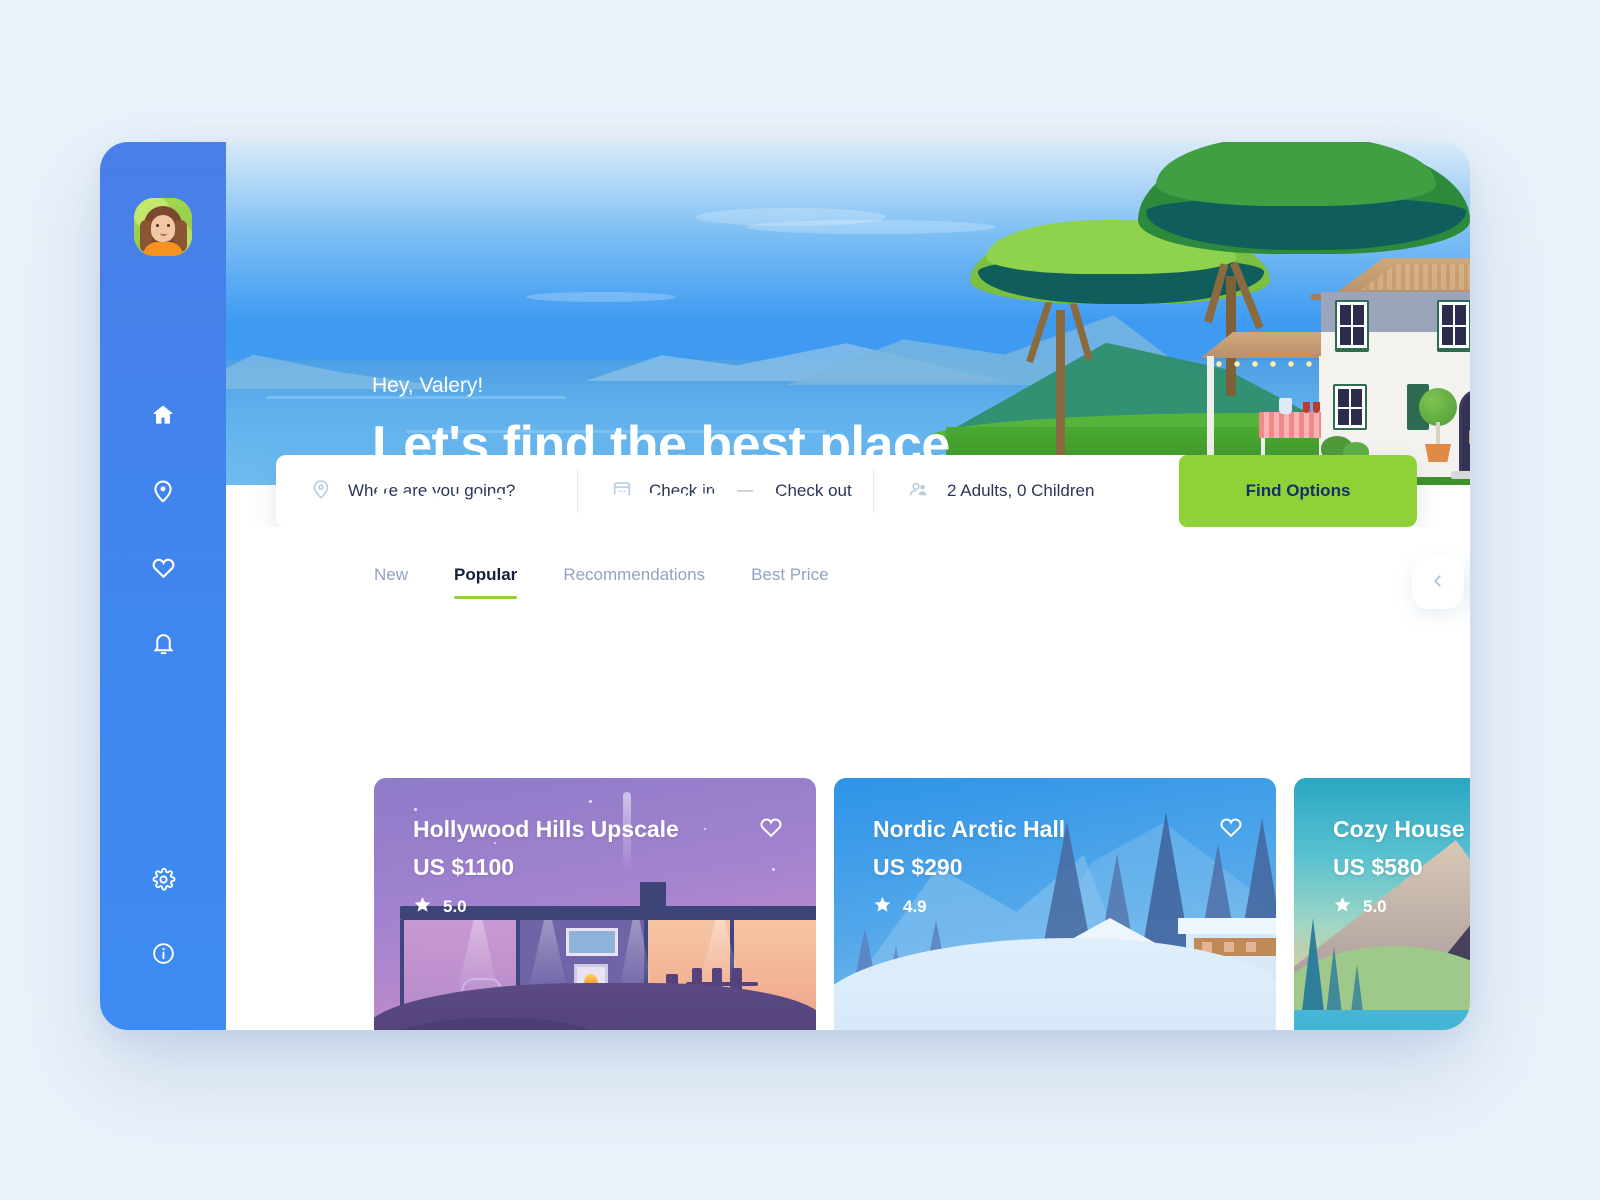 Image resolution: width=1600 pixels, height=1200 pixels. Describe the element at coordinates (168, 225) in the screenshot. I see `avatar-eye-right` at that location.